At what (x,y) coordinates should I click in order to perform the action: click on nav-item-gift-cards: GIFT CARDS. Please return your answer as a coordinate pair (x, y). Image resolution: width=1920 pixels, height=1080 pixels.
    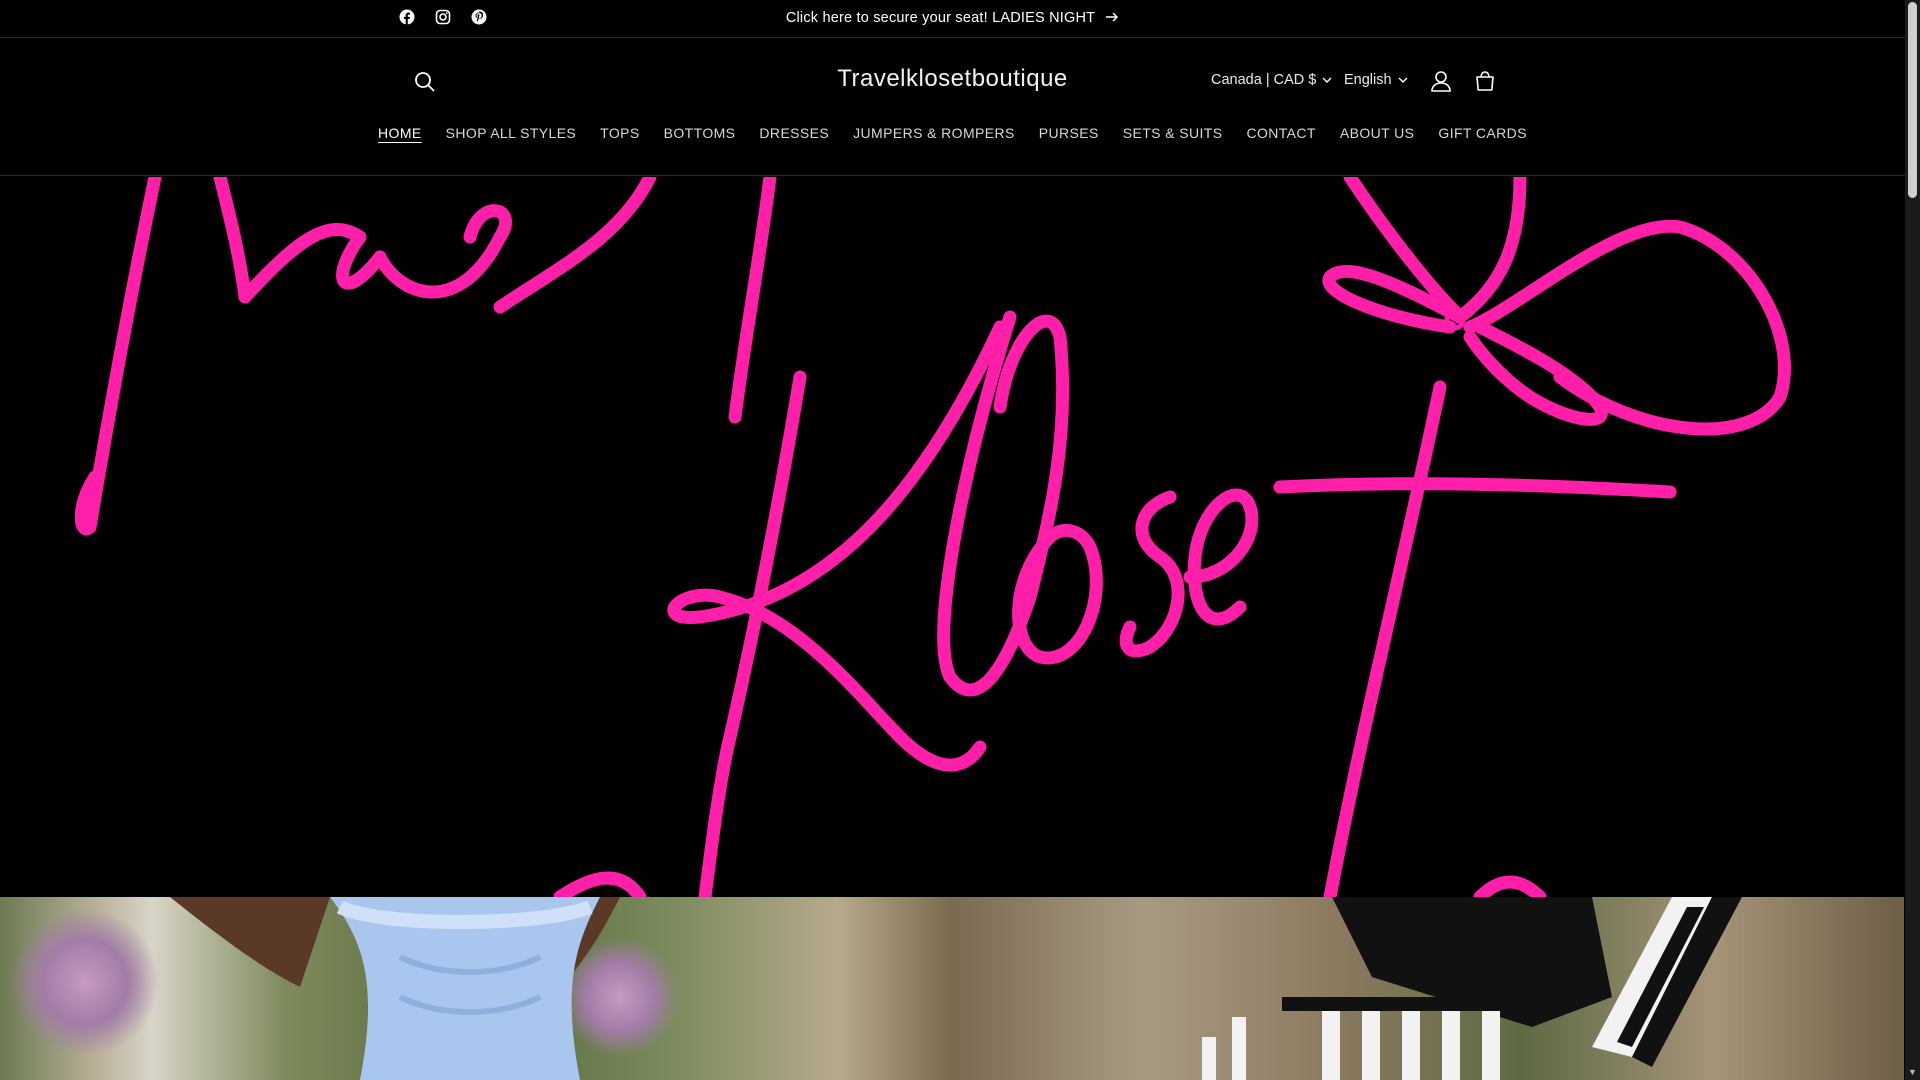
    Looking at the image, I should click on (1482, 134).